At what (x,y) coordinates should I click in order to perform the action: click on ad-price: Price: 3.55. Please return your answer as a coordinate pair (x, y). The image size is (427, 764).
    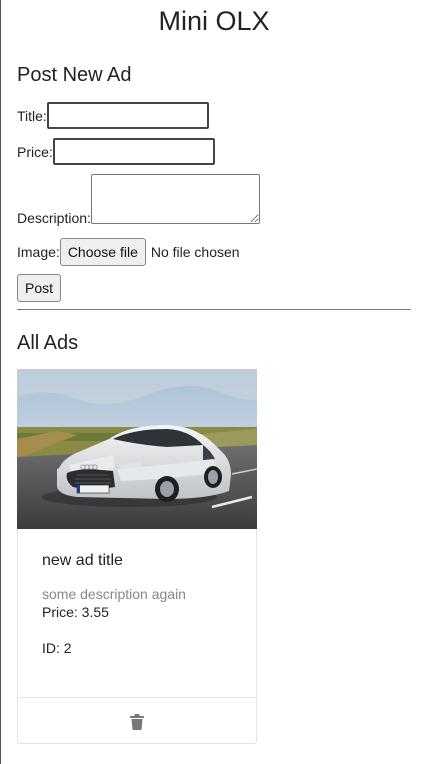
    Looking at the image, I should click on (75, 612).